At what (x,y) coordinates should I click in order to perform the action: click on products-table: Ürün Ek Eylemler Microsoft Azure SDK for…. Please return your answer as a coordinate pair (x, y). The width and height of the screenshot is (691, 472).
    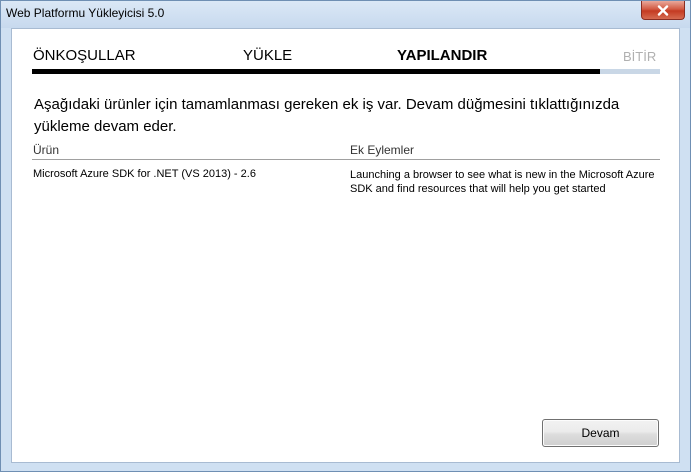
    Looking at the image, I should click on (346, 171).